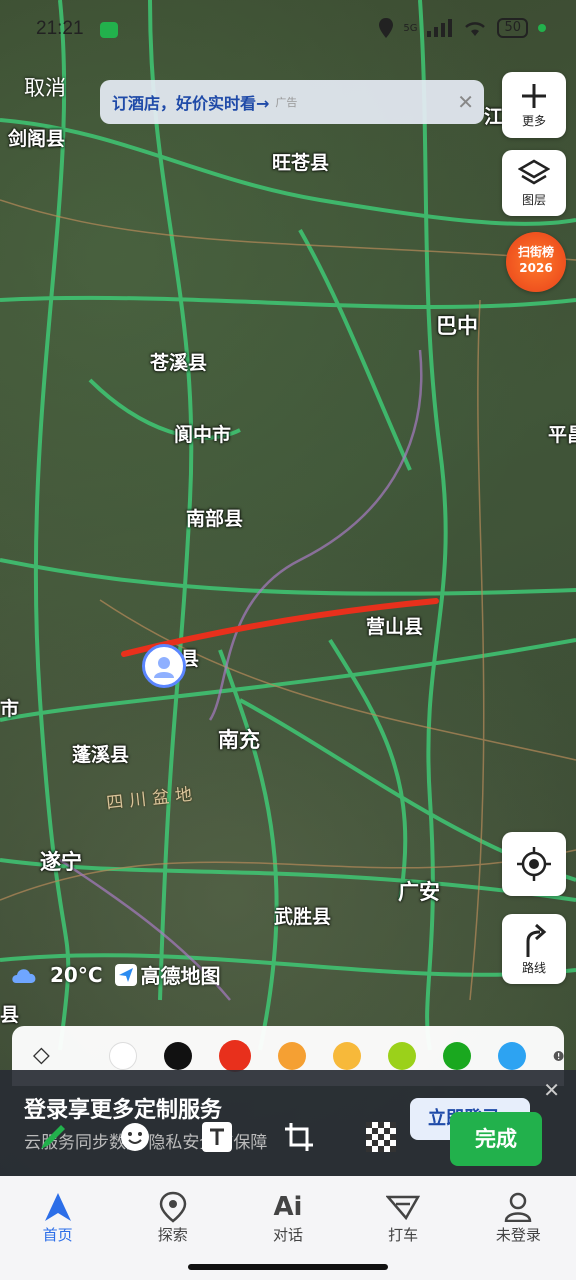 The image size is (576, 1280). I want to click on color-swatch-list, so click(330, 1056).